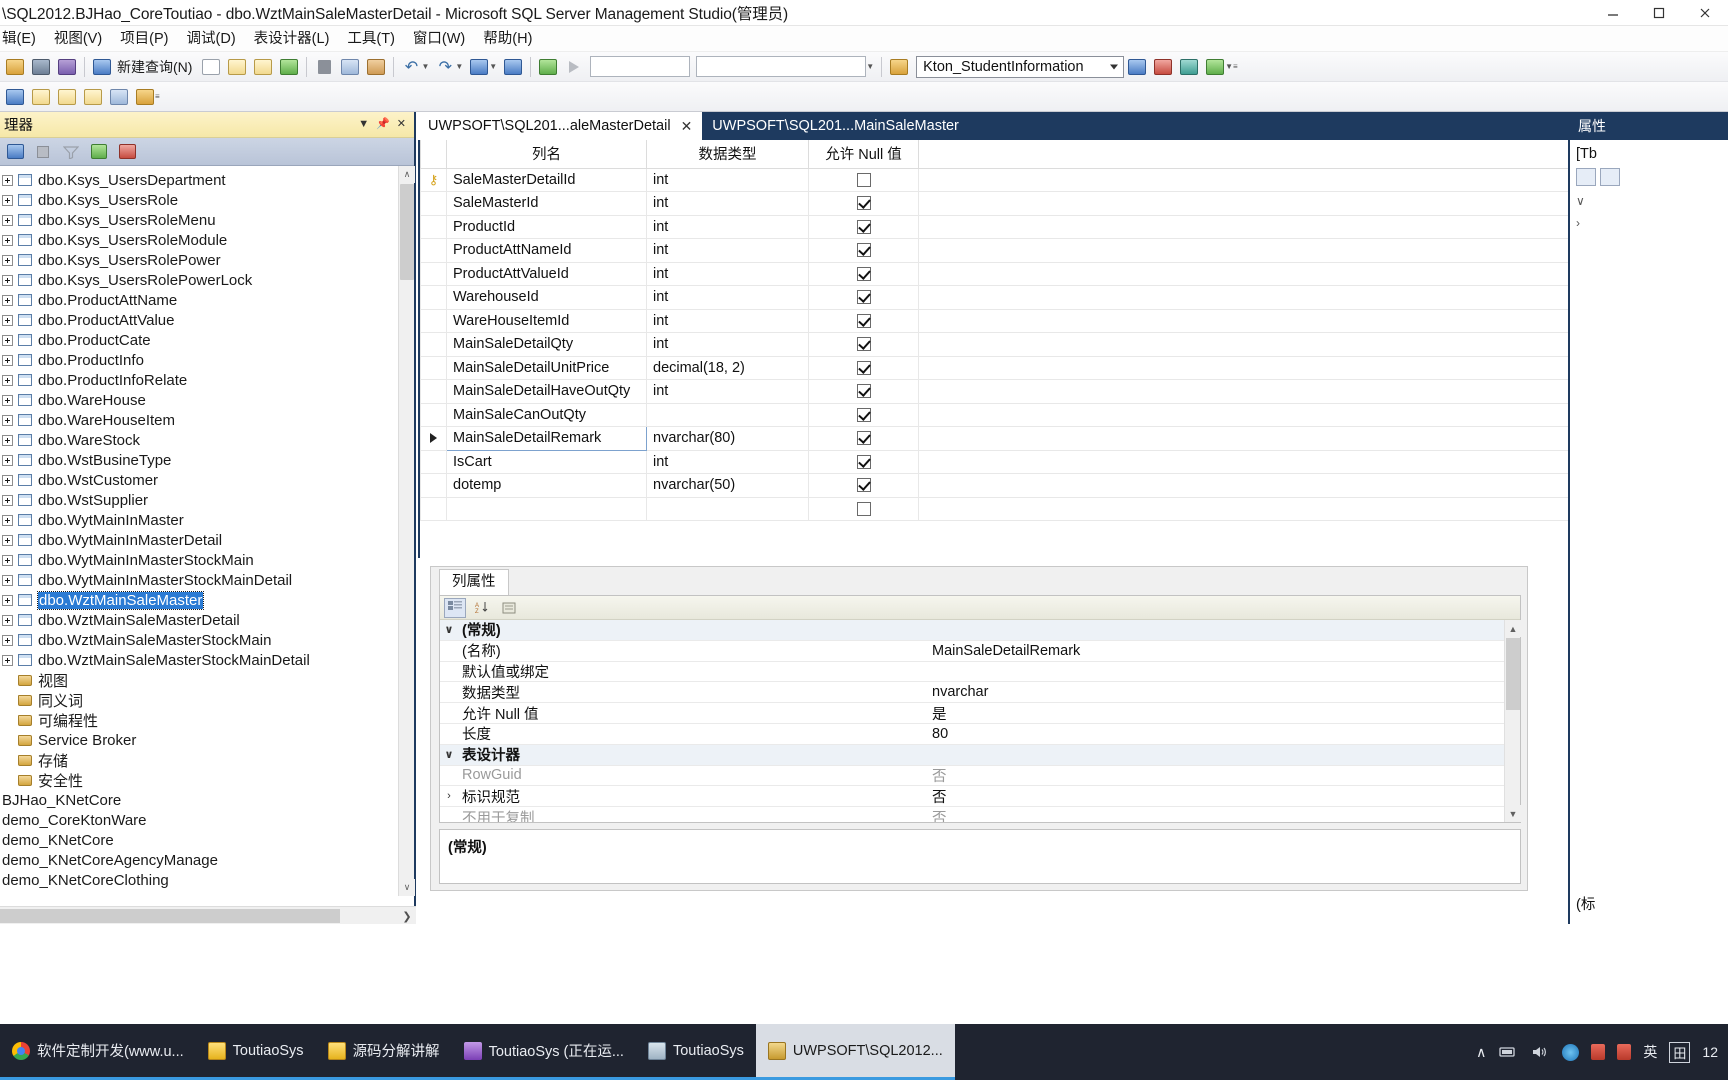  Describe the element at coordinates (71, 152) in the screenshot. I see `filter-icon` at that location.